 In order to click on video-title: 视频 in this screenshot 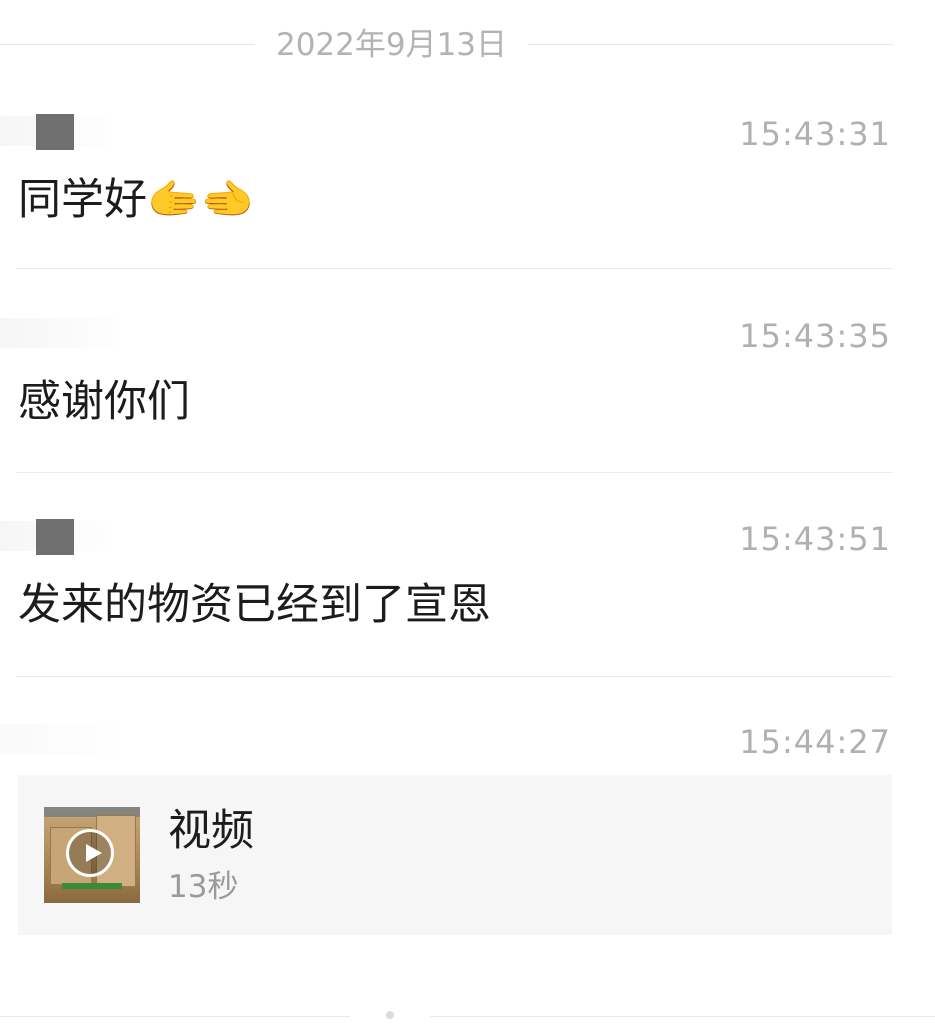, I will do `click(211, 831)`.